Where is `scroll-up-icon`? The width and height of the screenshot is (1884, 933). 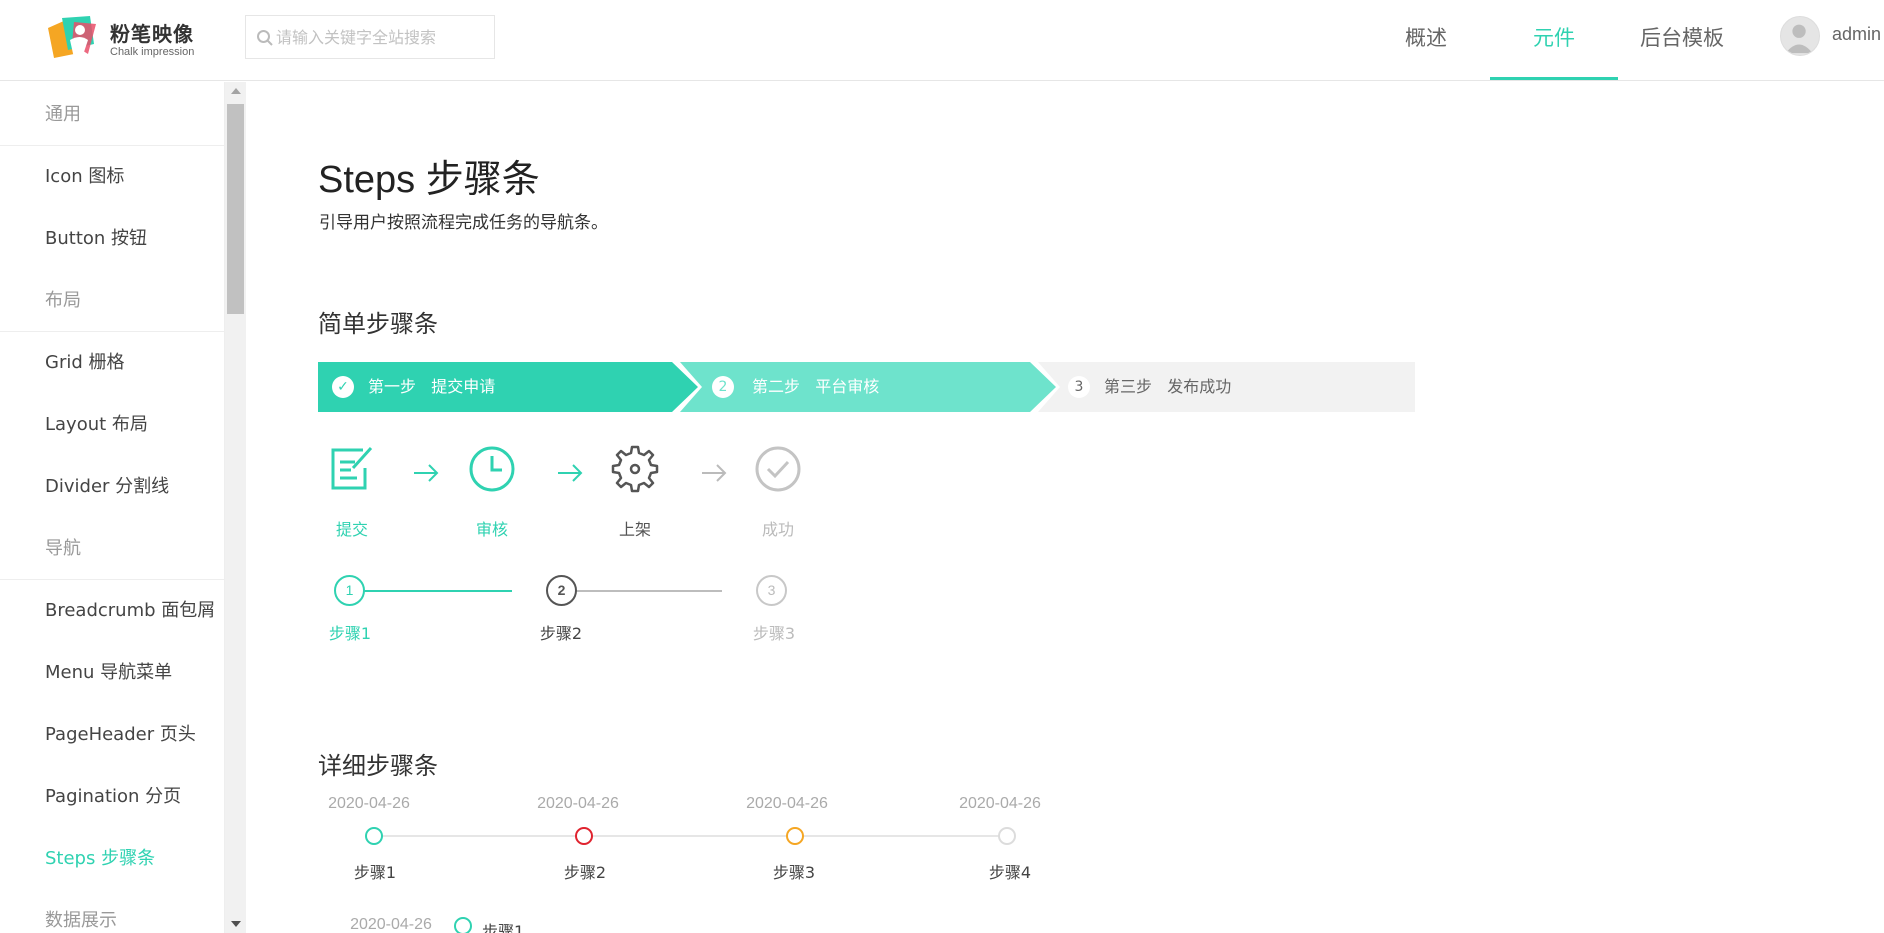 scroll-up-icon is located at coordinates (236, 91).